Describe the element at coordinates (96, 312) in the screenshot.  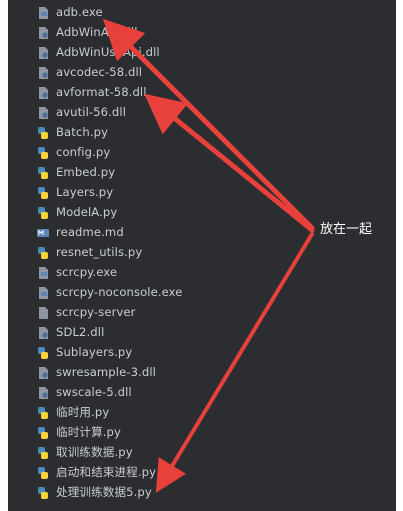
I see `file-name: scrcpy-server` at that location.